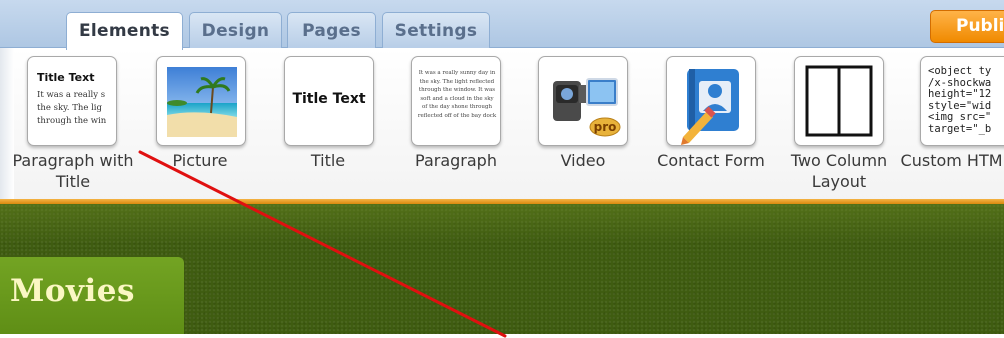 The height and width of the screenshot is (338, 1004). Describe the element at coordinates (71, 95) in the screenshot. I see `thumb-text-line: It was a really s` at that location.